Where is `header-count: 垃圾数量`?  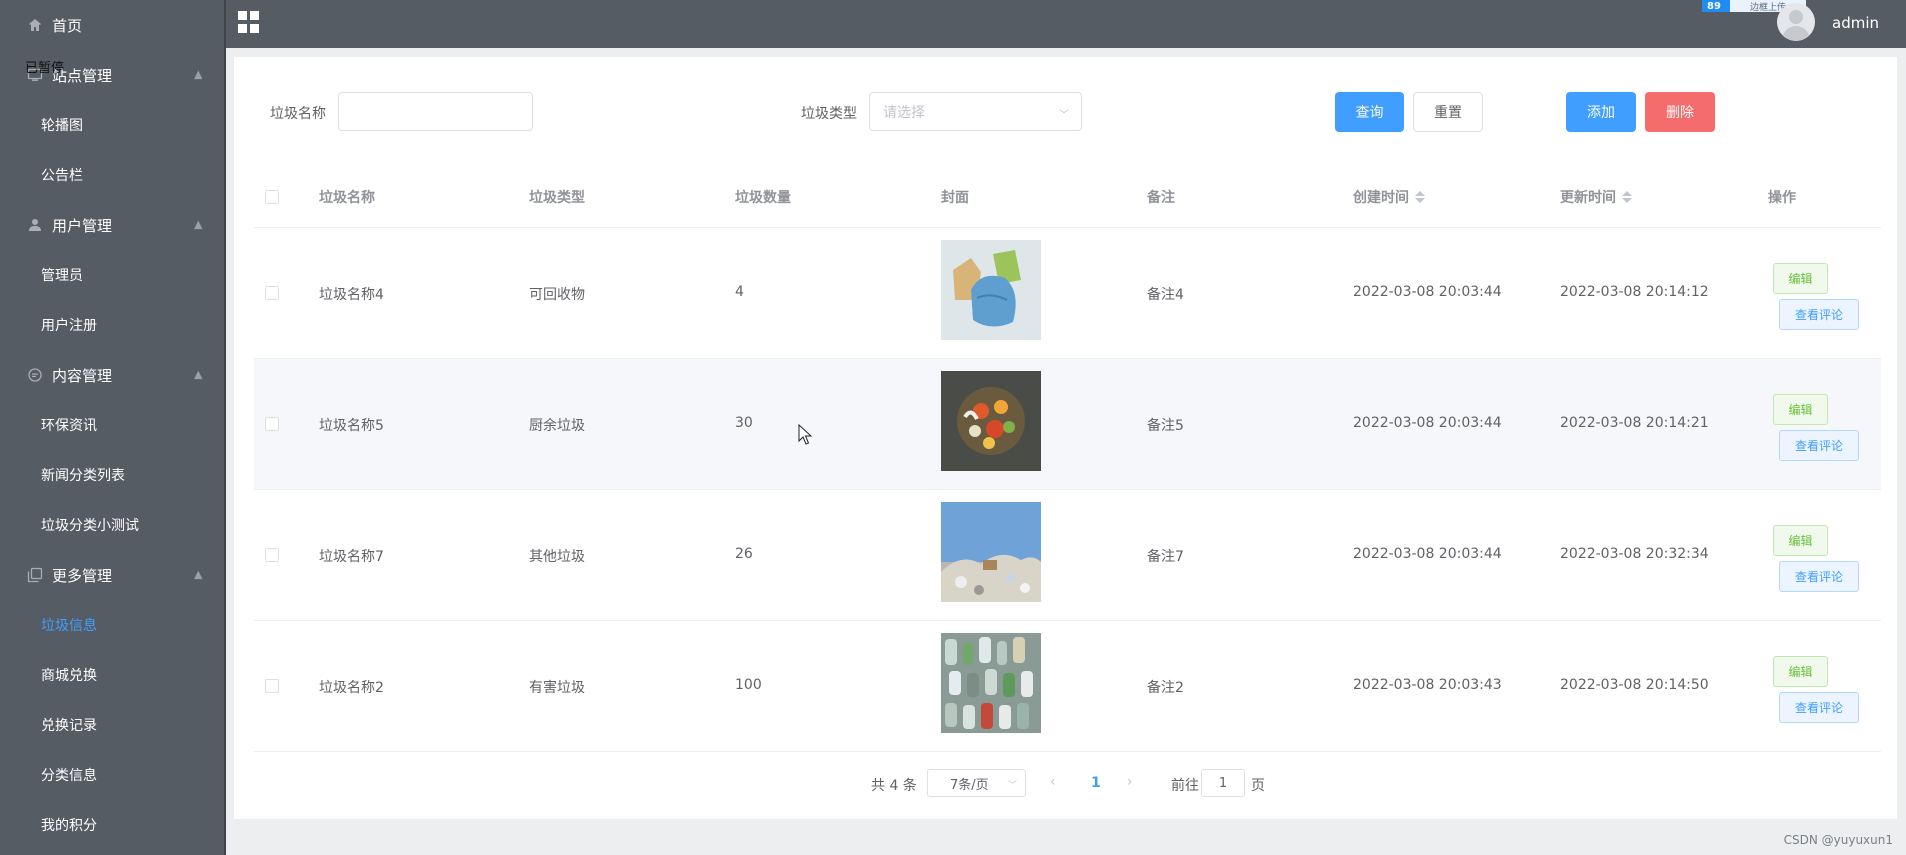 header-count: 垃圾数量 is located at coordinates (763, 198).